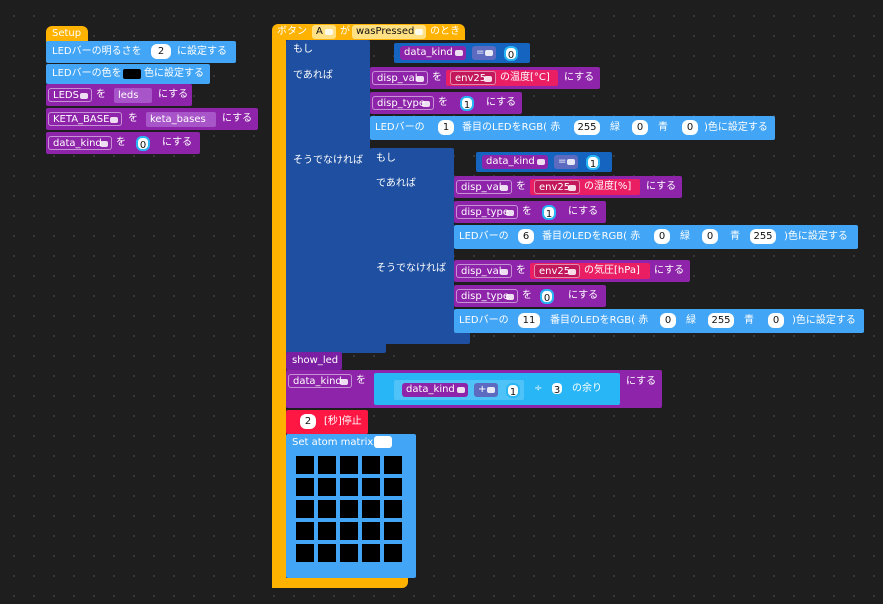 The image size is (883, 604). Describe the element at coordinates (557, 271) in the screenshot. I see `if2-else-sensor-dropdown: env25` at that location.